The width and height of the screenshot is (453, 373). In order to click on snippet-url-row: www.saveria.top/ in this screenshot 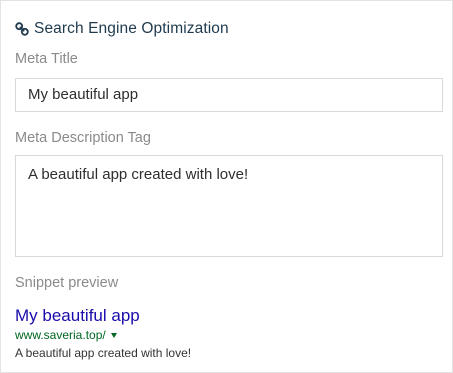, I will do `click(103, 335)`.